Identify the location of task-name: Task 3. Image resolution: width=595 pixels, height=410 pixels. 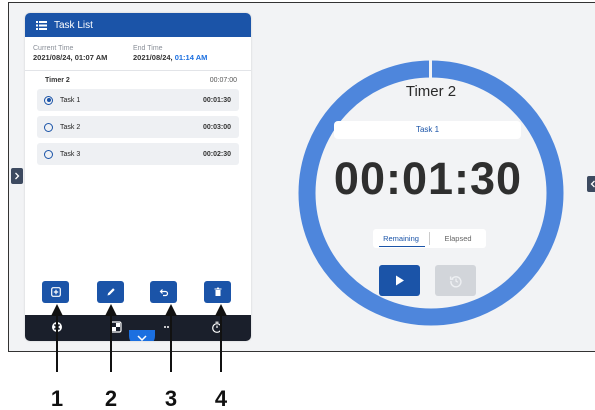
(70, 154).